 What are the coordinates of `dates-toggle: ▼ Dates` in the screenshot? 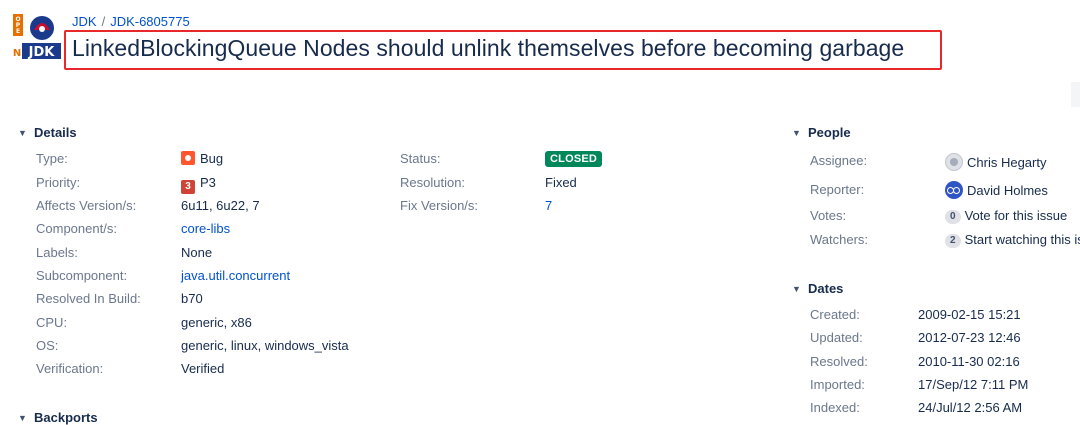 It's located at (817, 288).